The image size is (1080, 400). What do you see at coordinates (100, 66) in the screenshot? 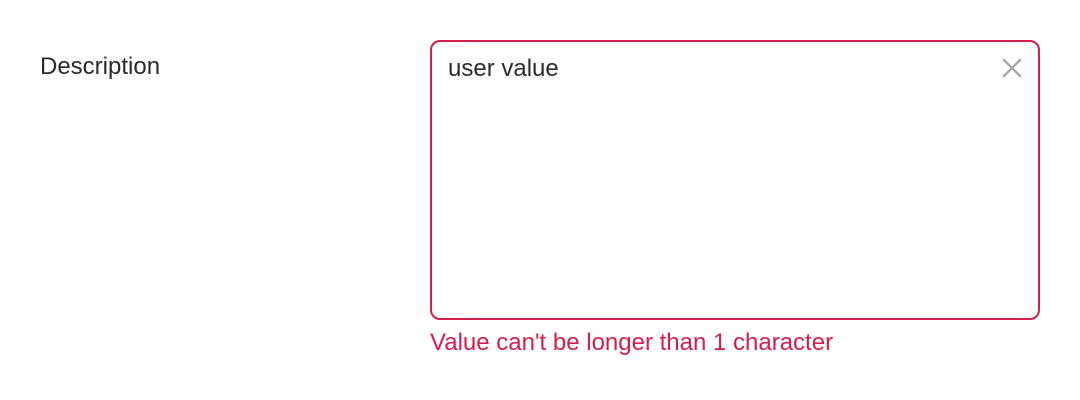
I see `description-label: Description` at bounding box center [100, 66].